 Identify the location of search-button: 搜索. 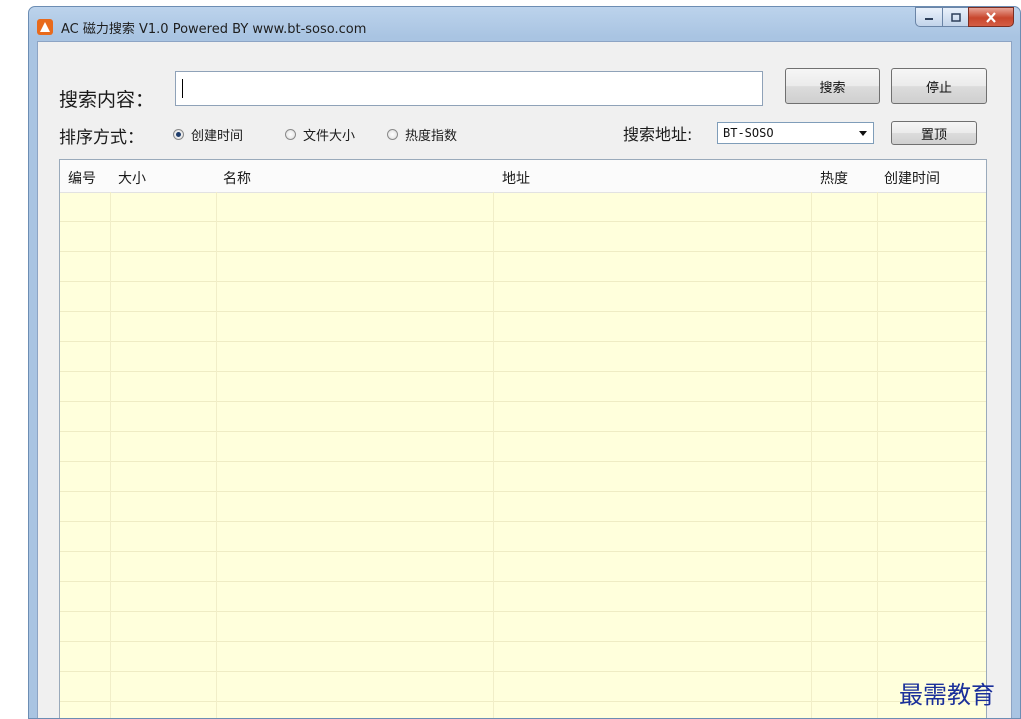
(832, 86).